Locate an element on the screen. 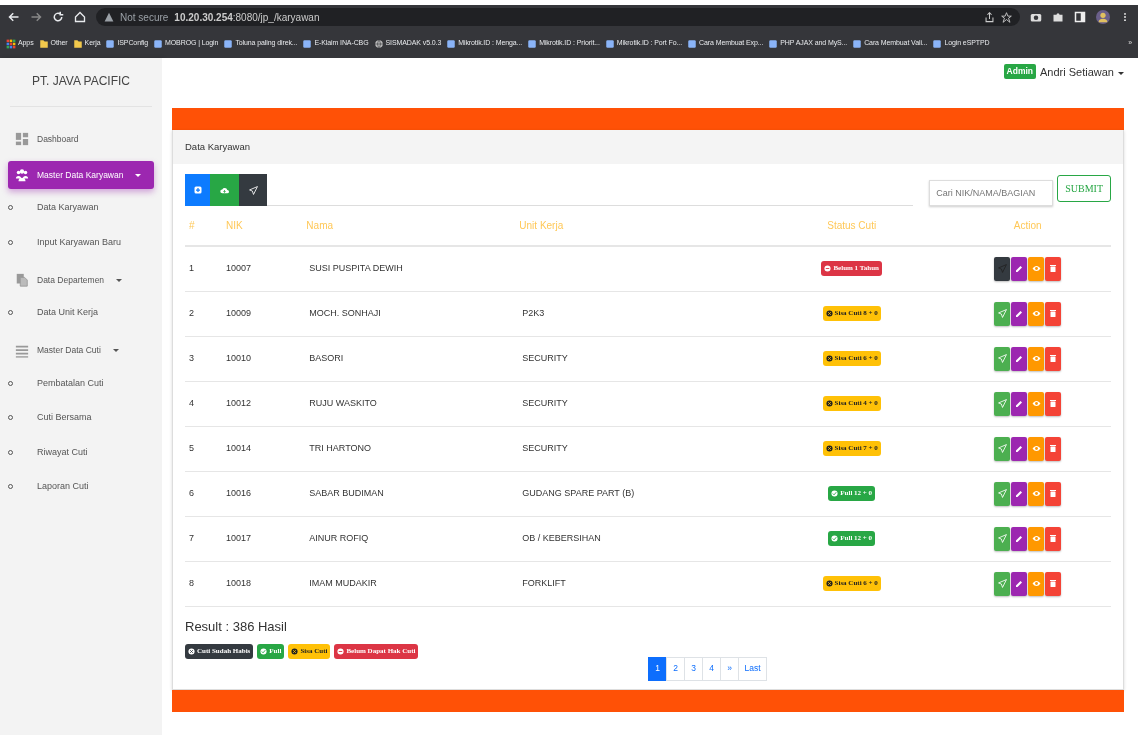  sidebar-link: Pembatalan Cuti is located at coordinates (70, 383).